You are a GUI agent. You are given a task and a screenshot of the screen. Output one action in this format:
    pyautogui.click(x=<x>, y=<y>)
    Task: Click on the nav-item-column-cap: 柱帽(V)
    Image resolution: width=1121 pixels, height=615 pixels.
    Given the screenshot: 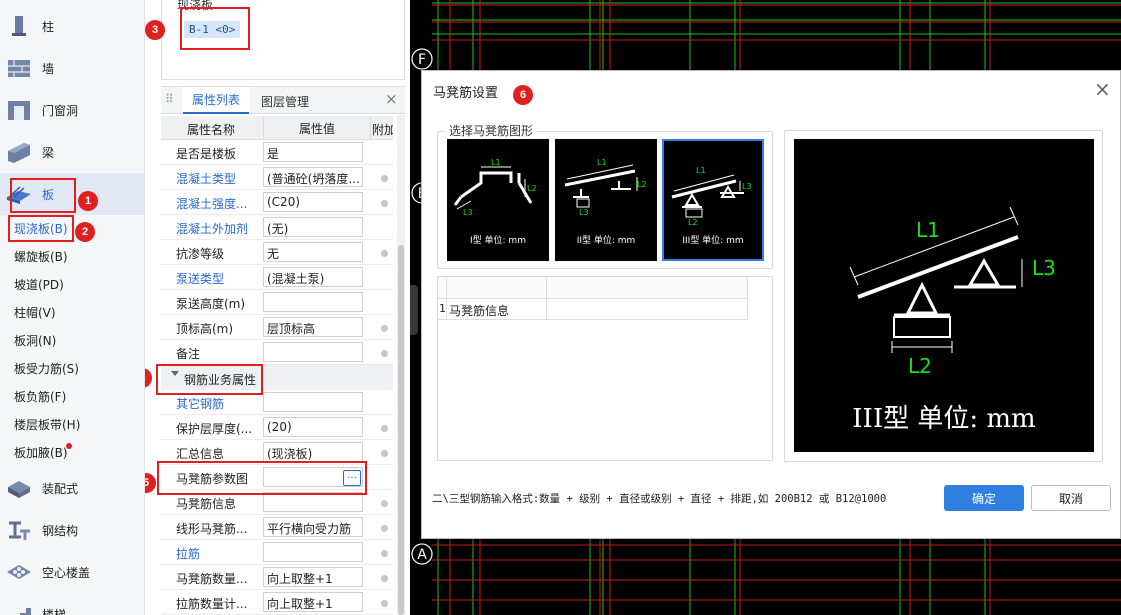 What is the action you would take?
    pyautogui.click(x=35, y=312)
    